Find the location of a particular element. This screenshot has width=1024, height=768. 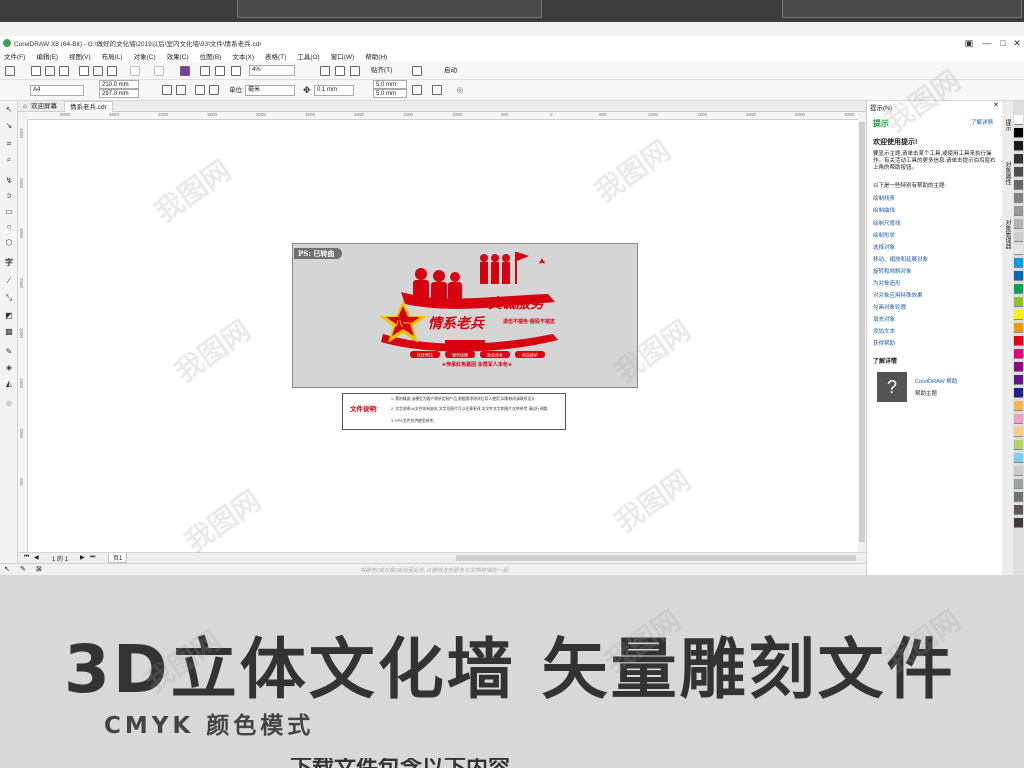

pen-icon: ✎ is located at coordinates (23, 569).